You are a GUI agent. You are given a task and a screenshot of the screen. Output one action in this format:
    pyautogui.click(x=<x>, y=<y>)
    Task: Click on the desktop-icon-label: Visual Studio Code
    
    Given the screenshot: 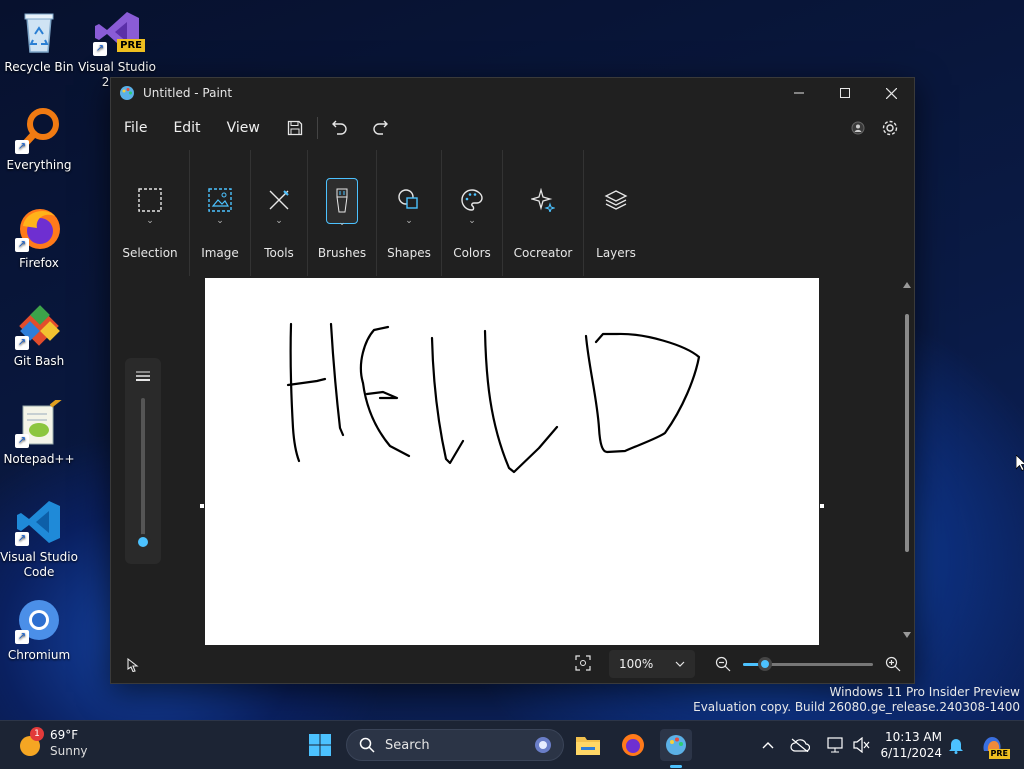 What is the action you would take?
    pyautogui.click(x=39, y=564)
    